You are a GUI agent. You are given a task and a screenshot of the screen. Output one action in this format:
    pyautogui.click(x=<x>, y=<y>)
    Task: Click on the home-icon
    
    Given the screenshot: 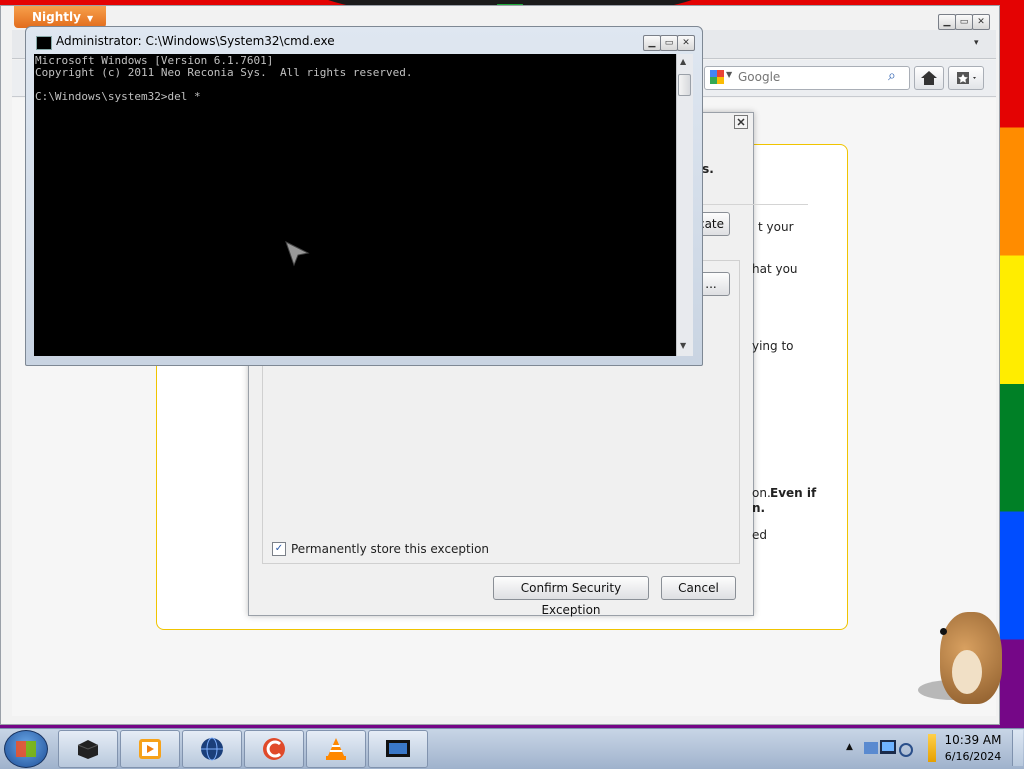 What is the action you would take?
    pyautogui.click(x=929, y=78)
    